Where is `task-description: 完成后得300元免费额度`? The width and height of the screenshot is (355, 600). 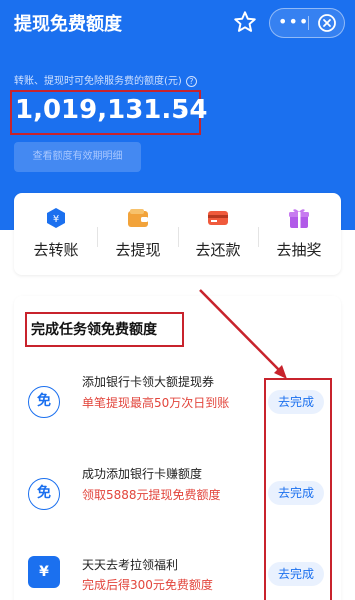 task-description: 完成后得300元免费额度 is located at coordinates (147, 585).